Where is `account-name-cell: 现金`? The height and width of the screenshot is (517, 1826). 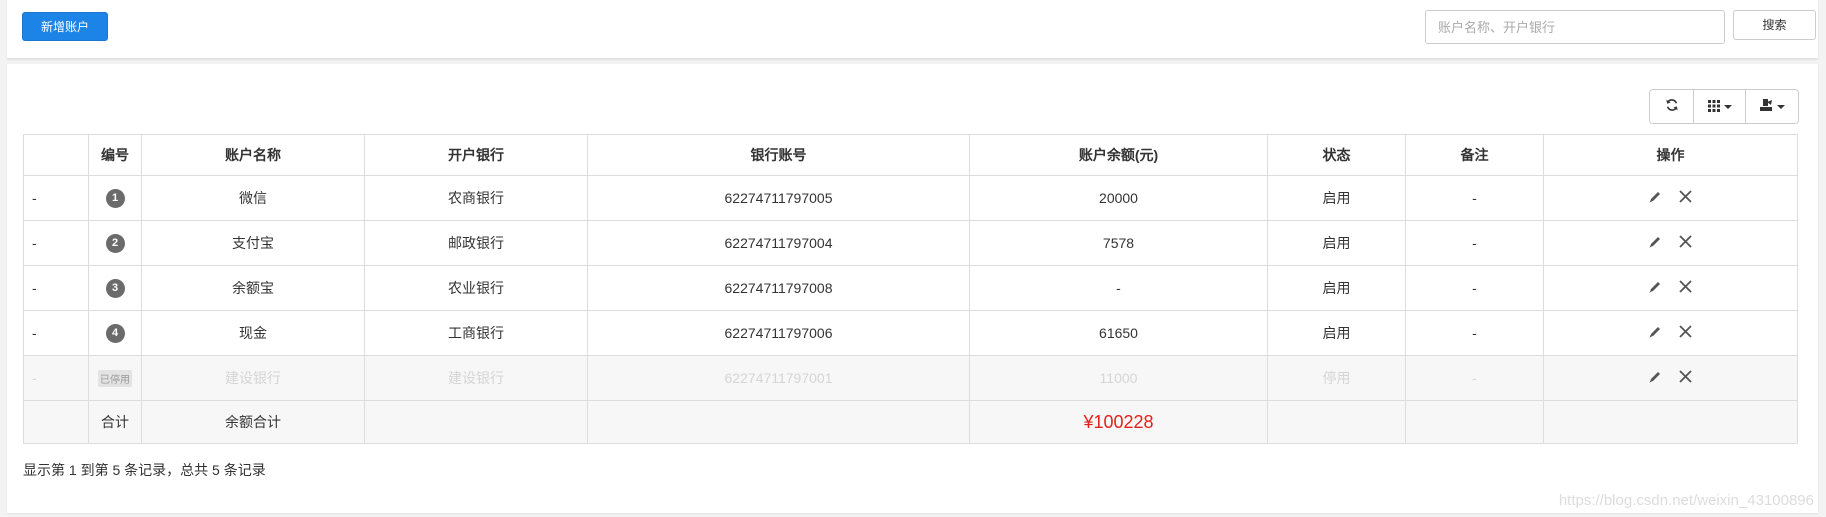 account-name-cell: 现金 is located at coordinates (253, 333).